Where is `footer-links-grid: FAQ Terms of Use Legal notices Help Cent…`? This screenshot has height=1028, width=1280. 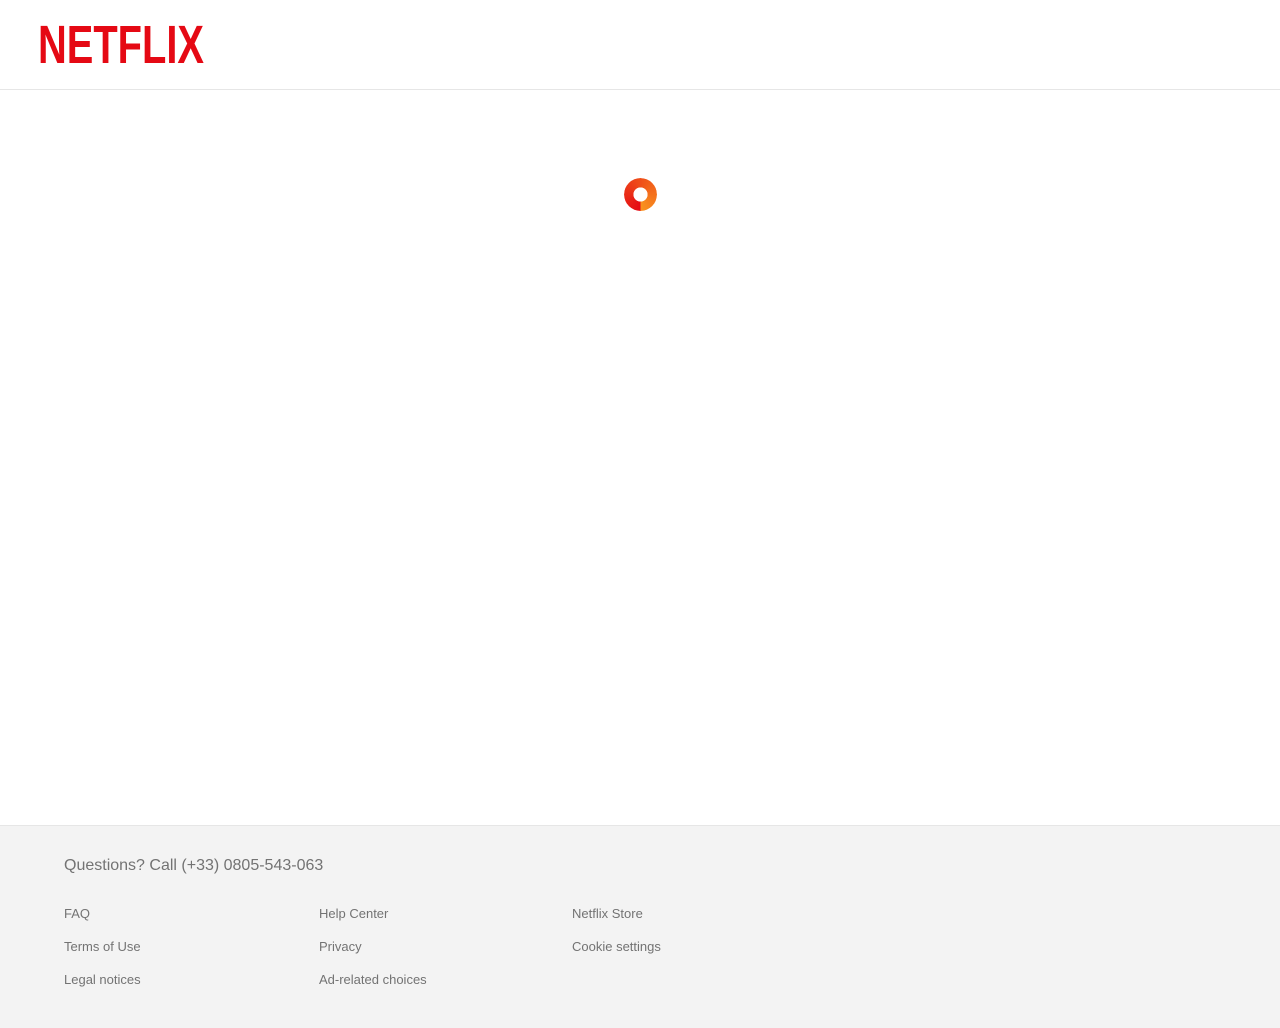 footer-links-grid: FAQ Terms of Use Legal notices Help Cent… is located at coordinates (640, 946).